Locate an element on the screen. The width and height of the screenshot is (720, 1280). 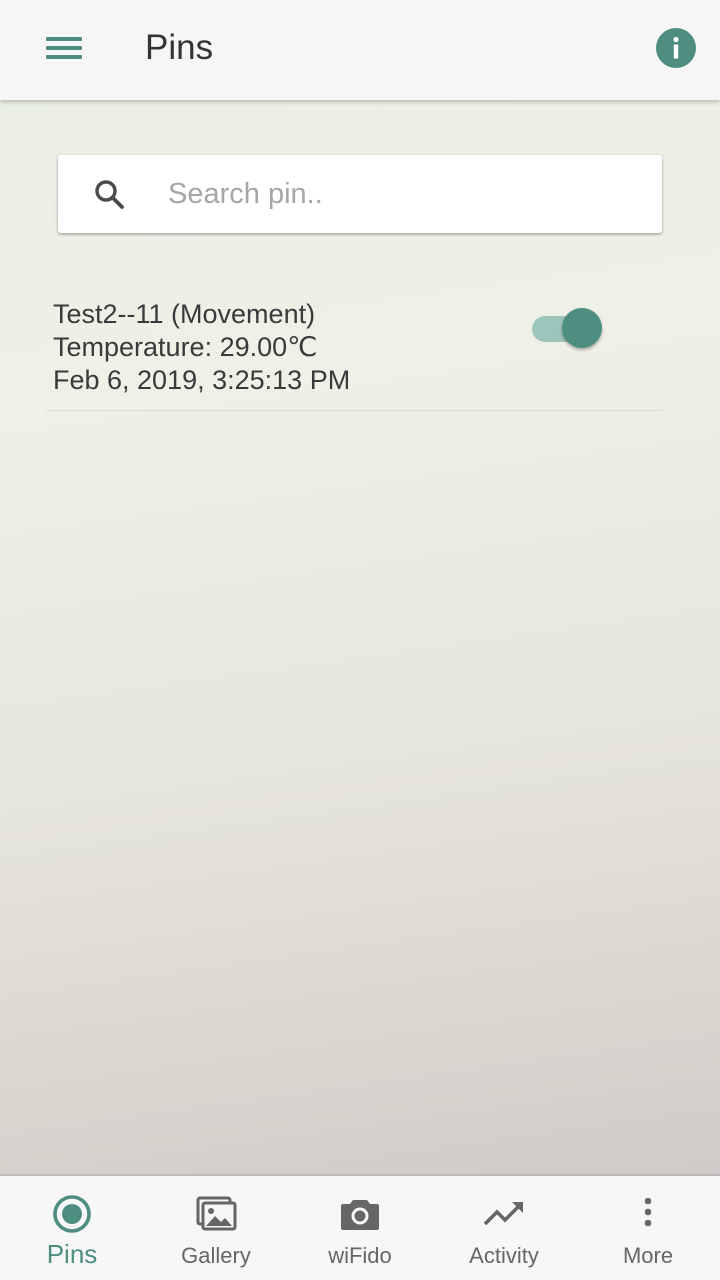
info-button is located at coordinates (676, 48).